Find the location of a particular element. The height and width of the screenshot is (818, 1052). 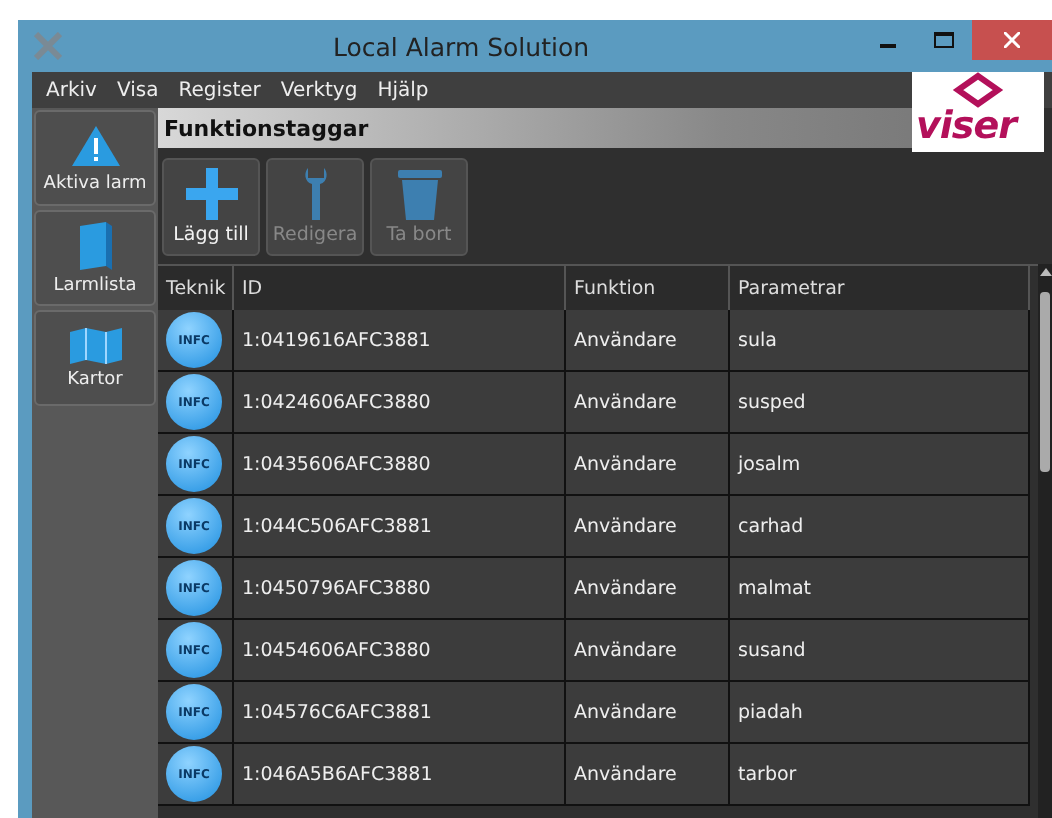

toolbar-button: Lägg till is located at coordinates (211, 206).